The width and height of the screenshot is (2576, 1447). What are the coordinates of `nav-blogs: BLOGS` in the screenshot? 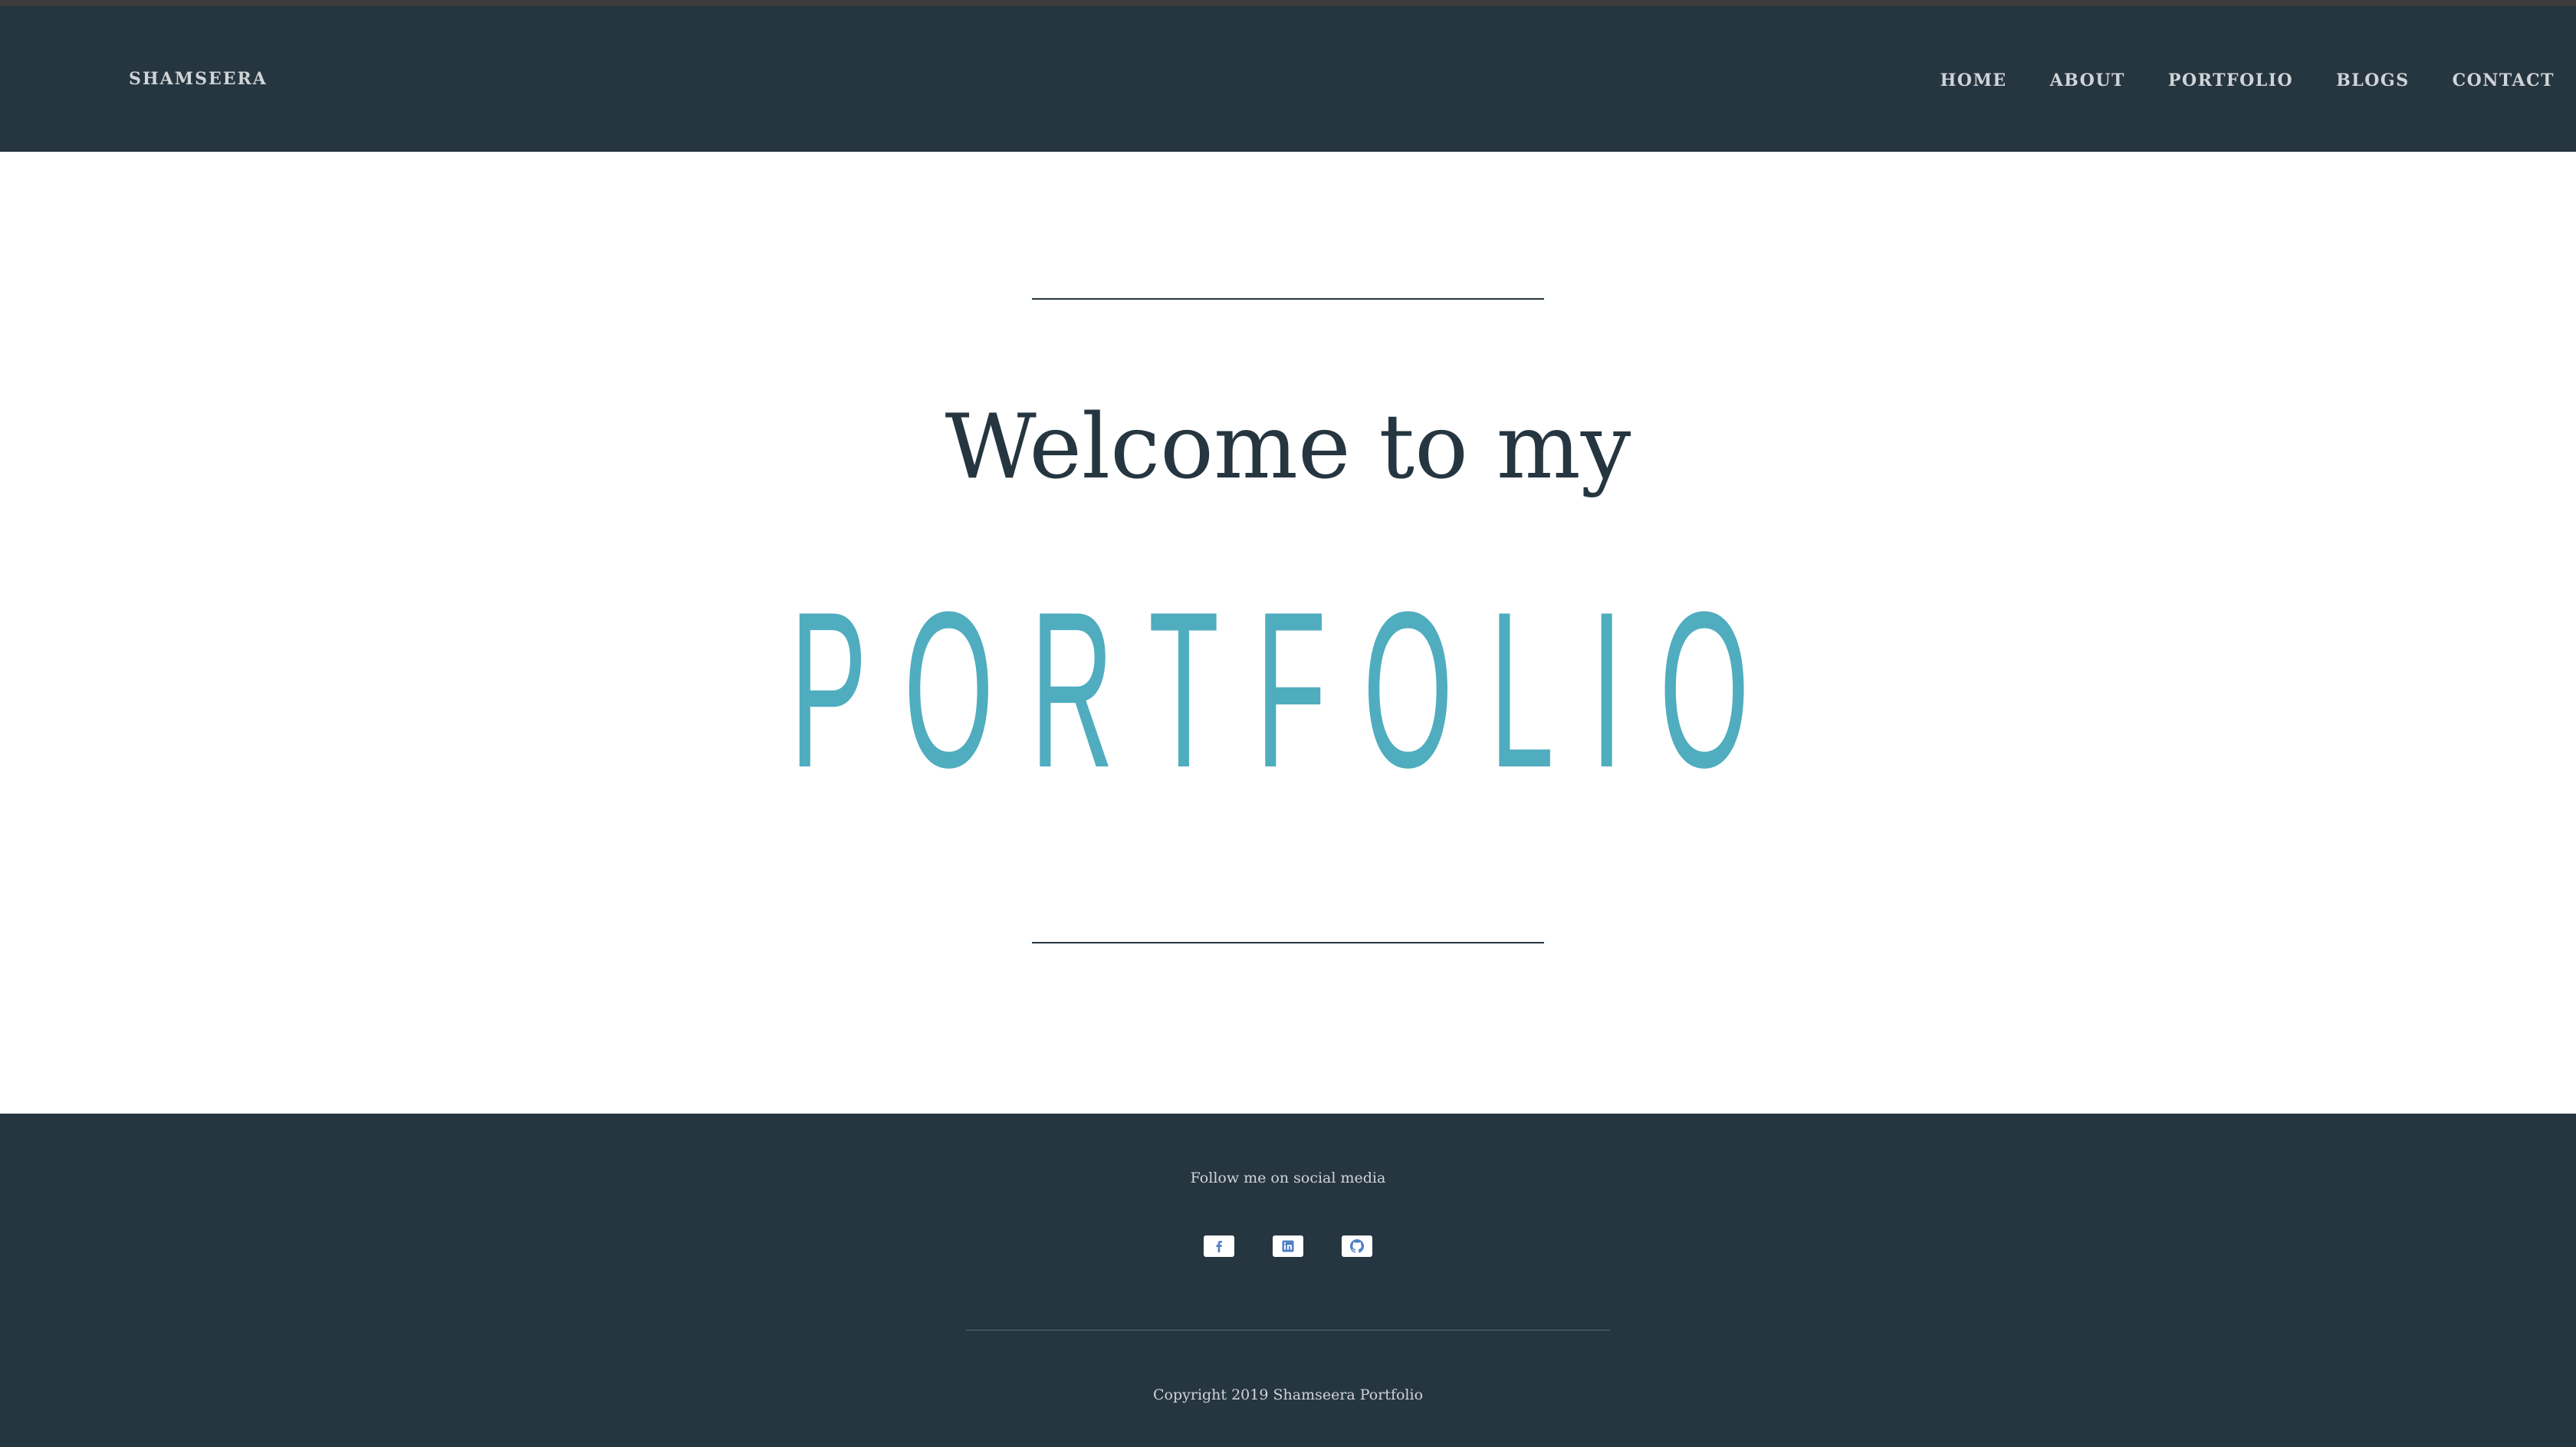 It's located at (2373, 81).